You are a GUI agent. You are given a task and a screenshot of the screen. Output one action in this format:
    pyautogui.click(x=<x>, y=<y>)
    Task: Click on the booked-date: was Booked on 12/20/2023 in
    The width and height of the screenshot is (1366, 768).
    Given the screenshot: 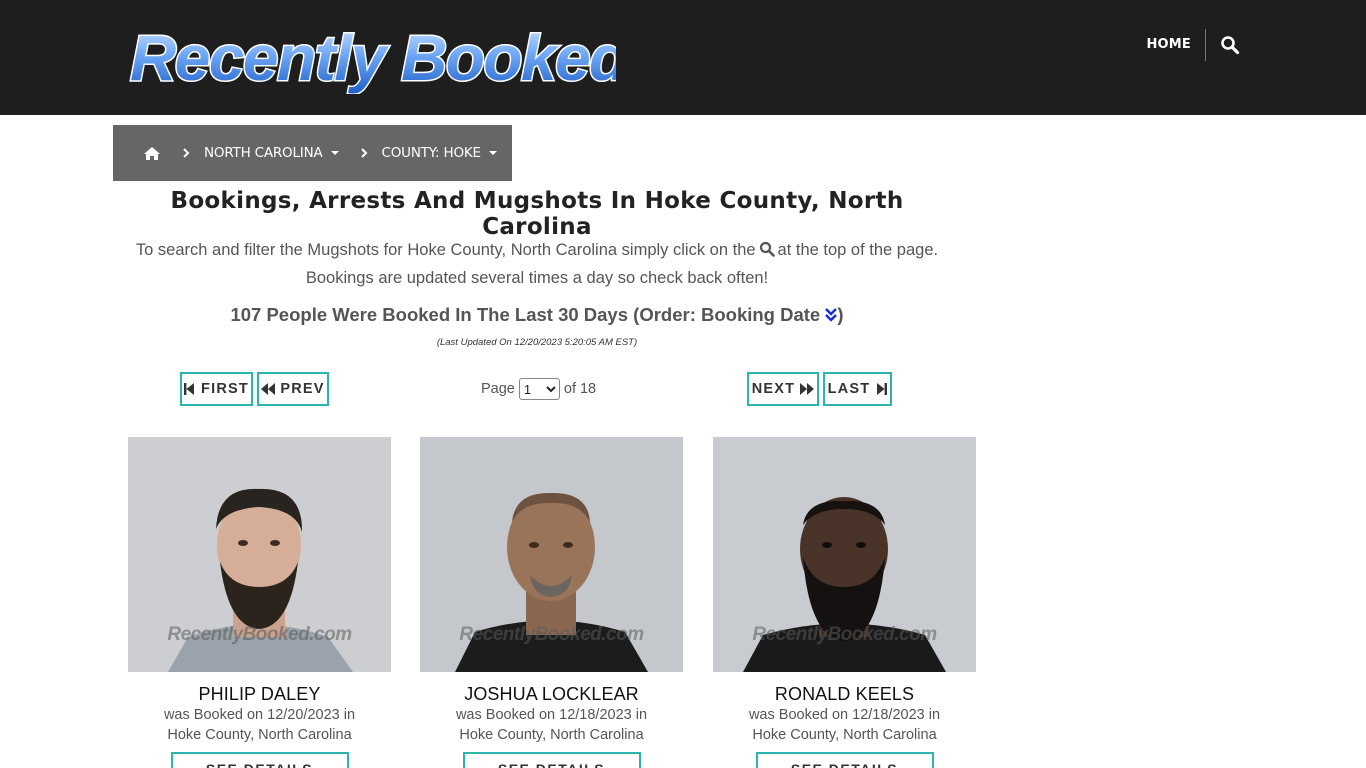 What is the action you would take?
    pyautogui.click(x=259, y=715)
    